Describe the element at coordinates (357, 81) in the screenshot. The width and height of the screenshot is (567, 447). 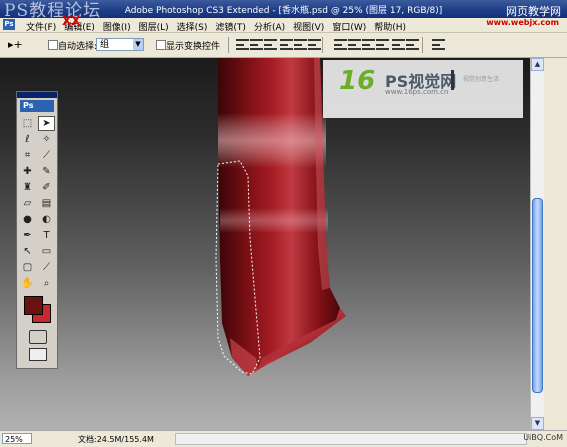
I see `logo-number: 16` at that location.